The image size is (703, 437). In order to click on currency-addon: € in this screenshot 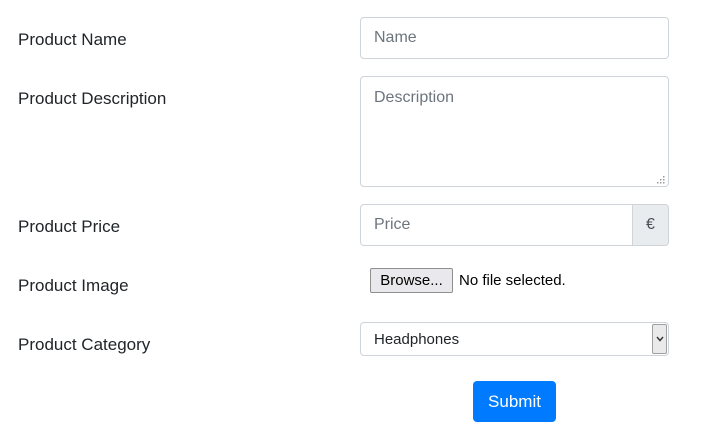, I will do `click(650, 225)`.